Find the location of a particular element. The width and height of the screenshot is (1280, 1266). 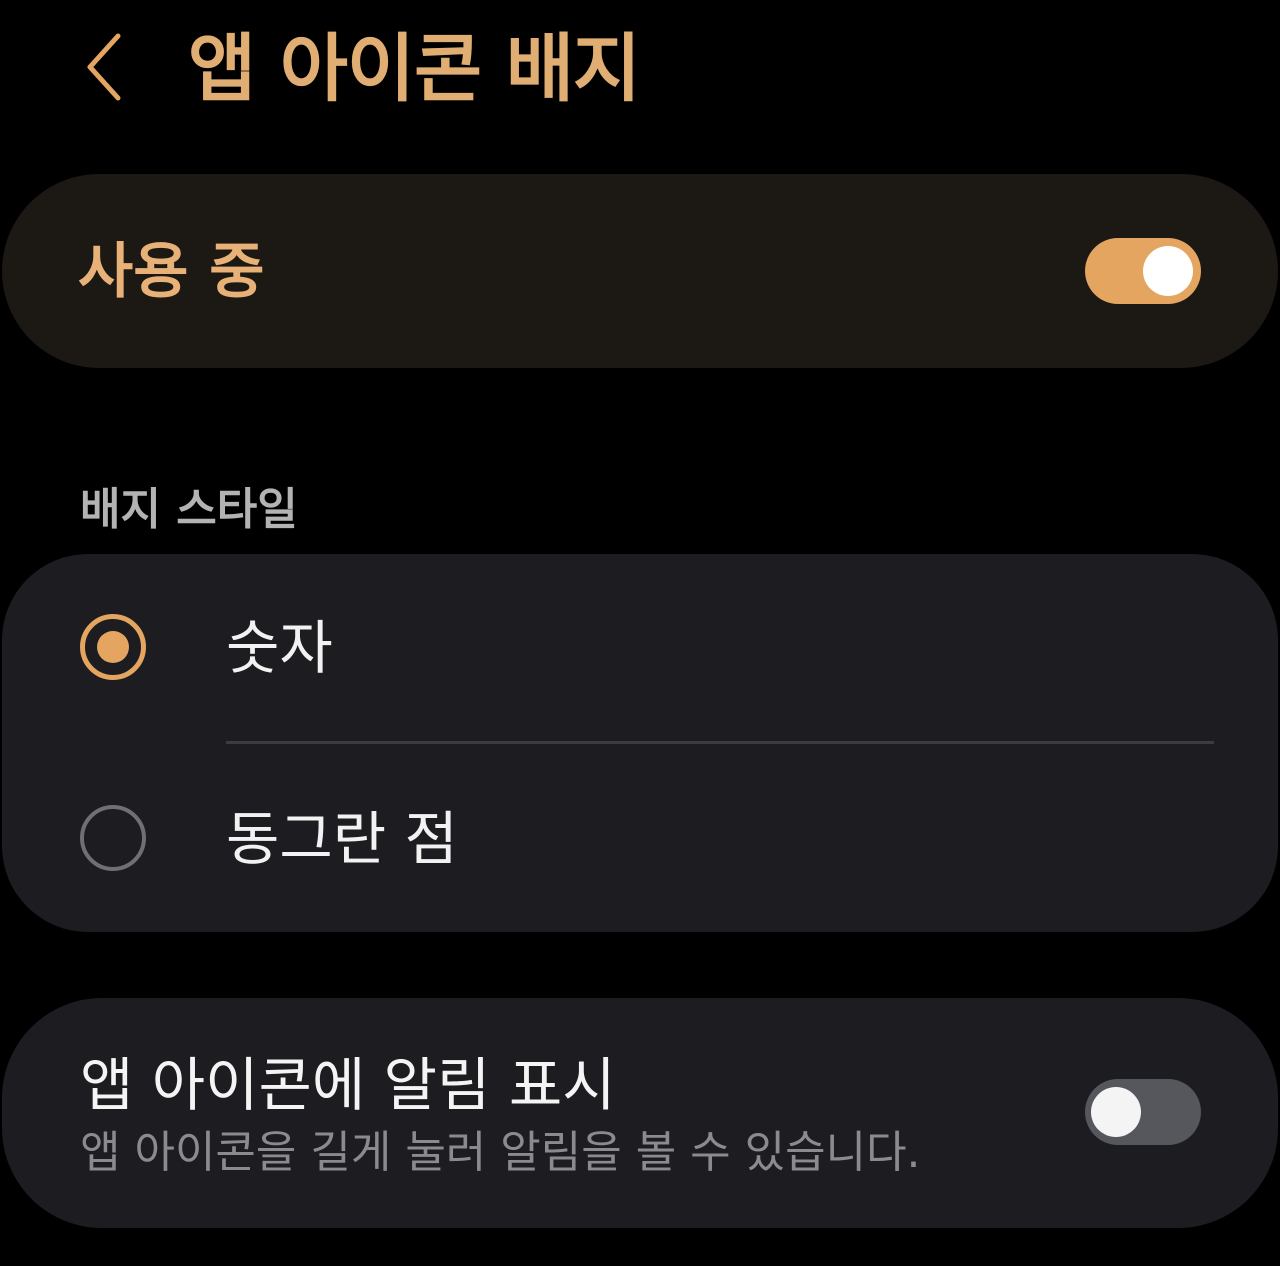

option-label-number: 숫자 is located at coordinates (279, 648).